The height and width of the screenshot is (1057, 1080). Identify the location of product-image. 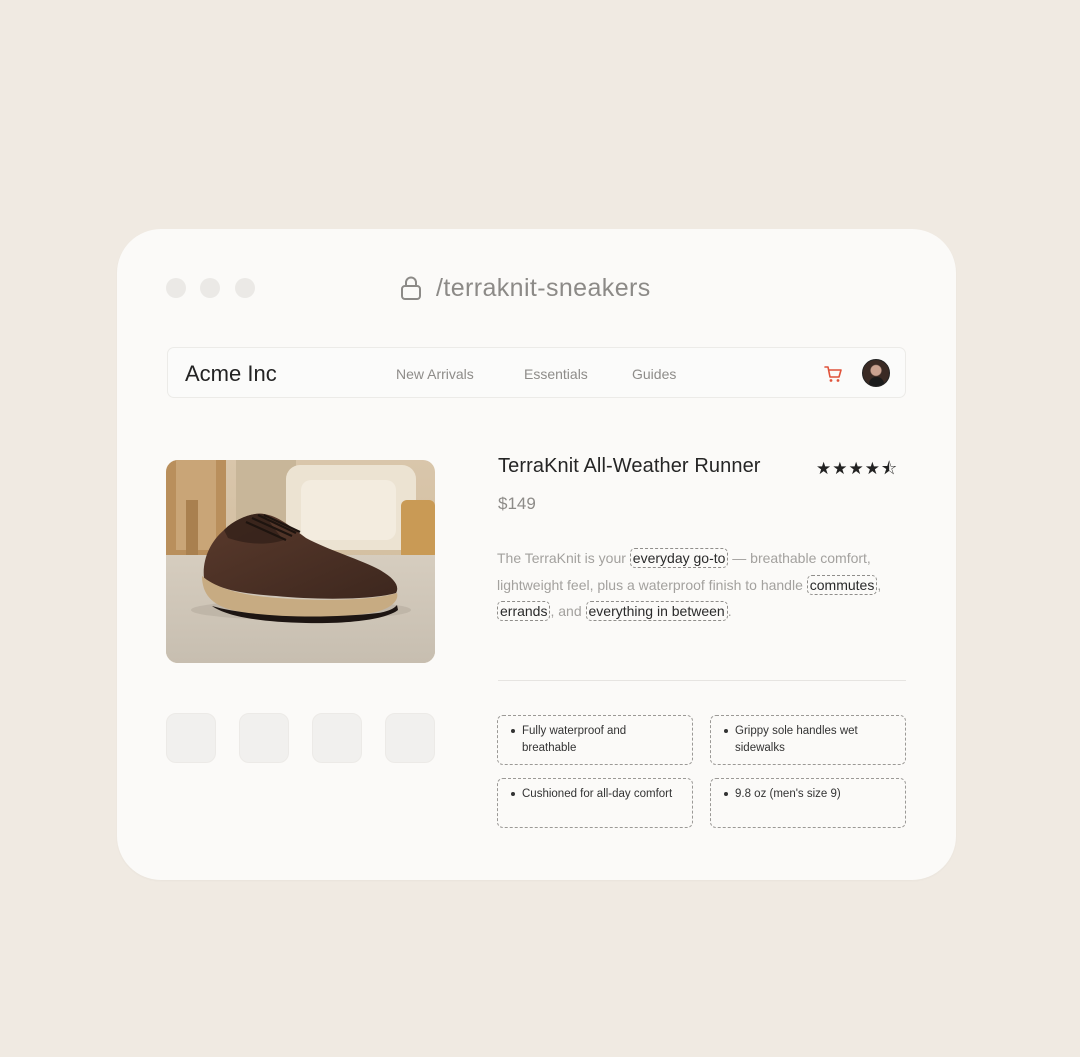
(300, 561).